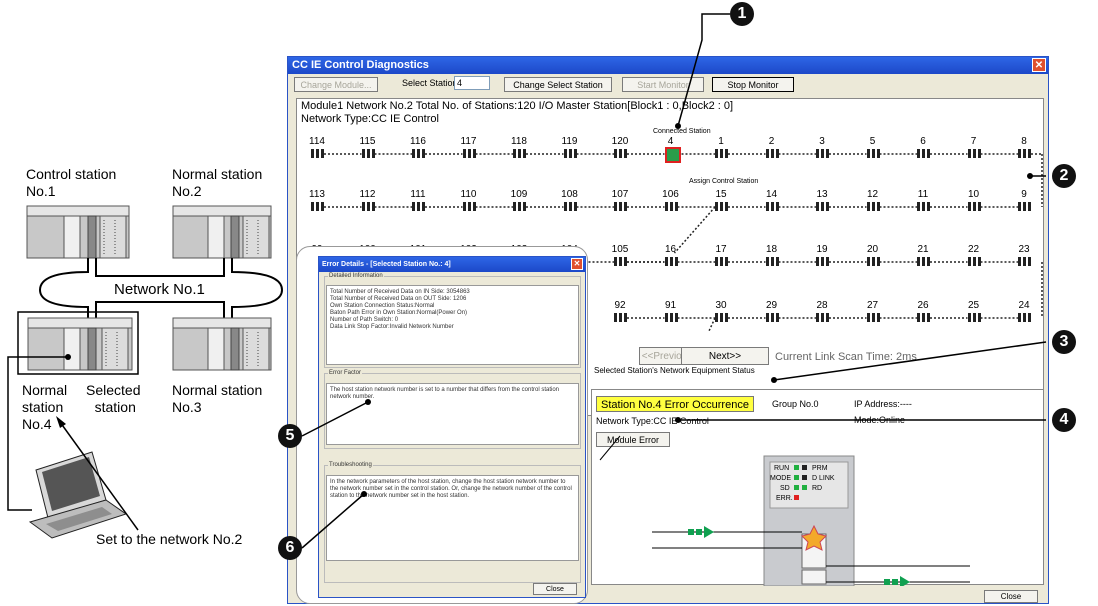  I want to click on callout-6: 6, so click(290, 548).